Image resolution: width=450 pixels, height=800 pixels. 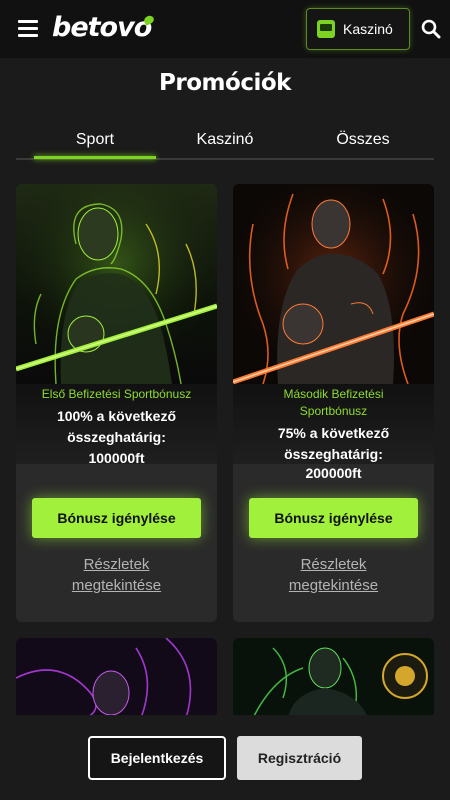 I want to click on promo-image-purple-athlete, so click(x=116, y=678).